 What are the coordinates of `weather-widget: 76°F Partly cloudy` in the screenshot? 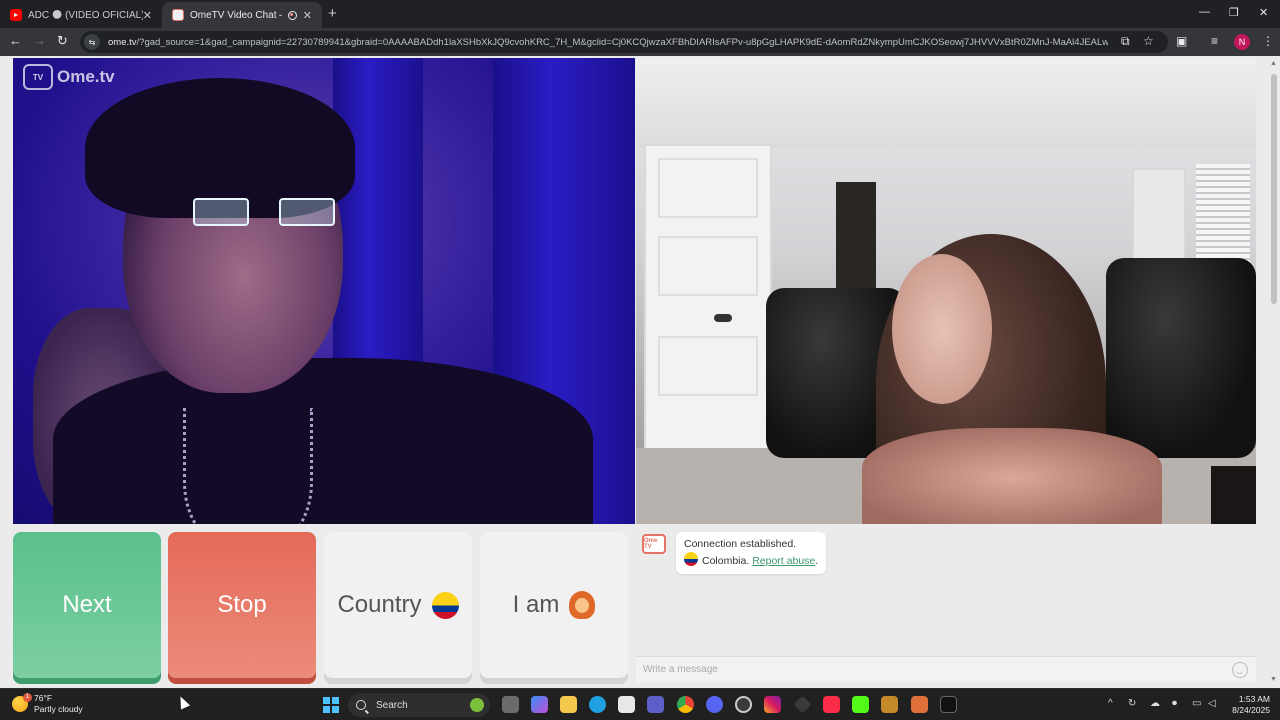 It's located at (47, 704).